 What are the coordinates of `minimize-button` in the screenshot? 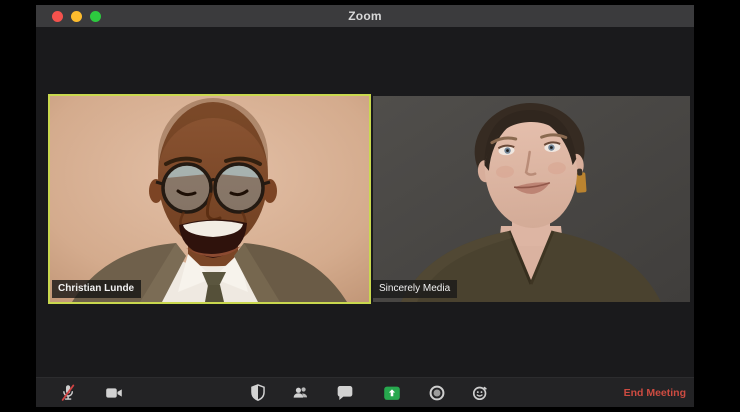 It's located at (76, 16).